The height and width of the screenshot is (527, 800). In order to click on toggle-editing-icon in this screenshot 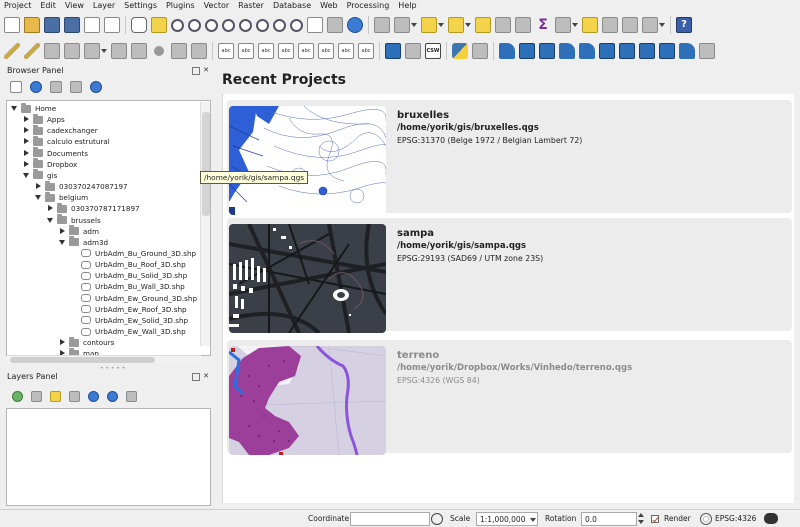, I will do `click(32, 51)`.